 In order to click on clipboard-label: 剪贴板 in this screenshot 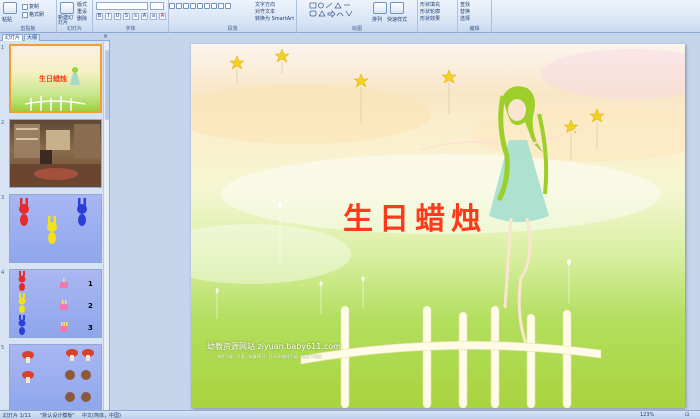, I will do `click(28, 29)`.